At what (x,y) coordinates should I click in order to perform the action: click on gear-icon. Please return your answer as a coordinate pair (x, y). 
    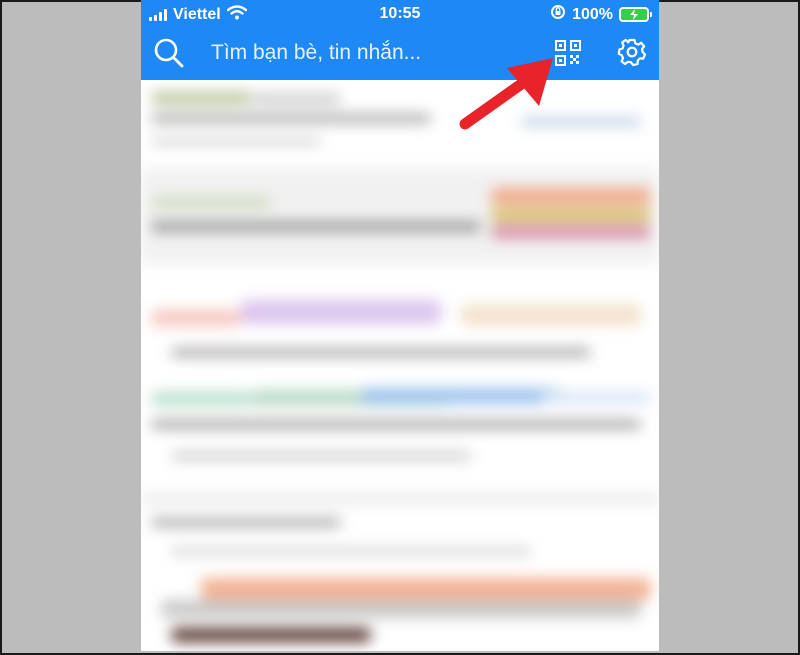
    Looking at the image, I should click on (632, 54).